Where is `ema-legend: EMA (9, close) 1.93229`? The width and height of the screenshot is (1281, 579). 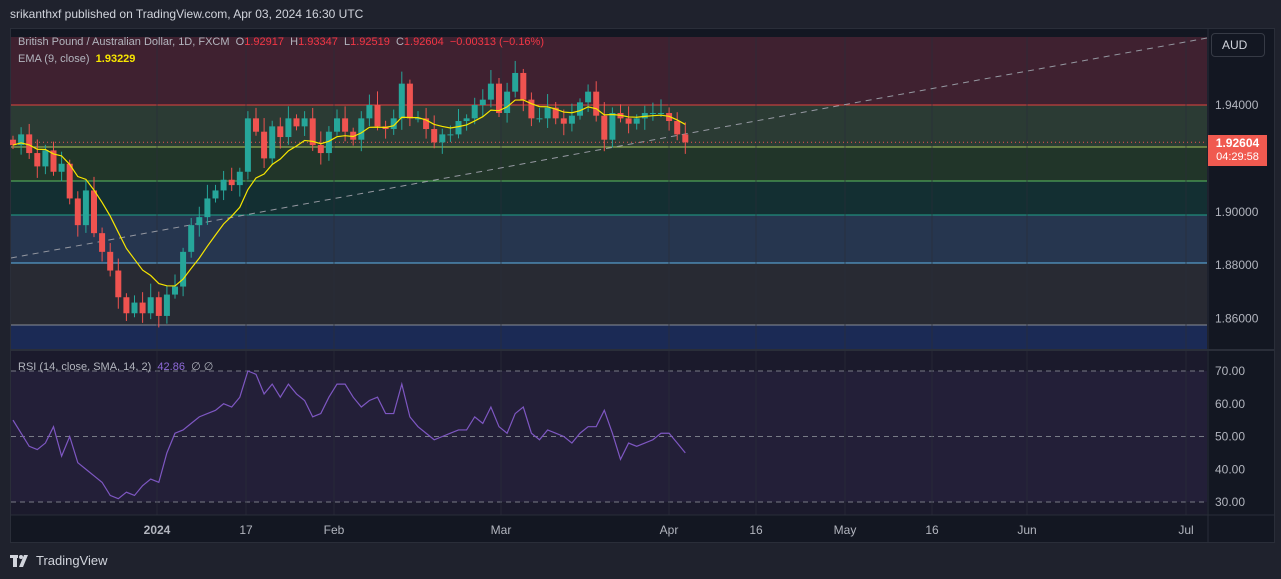 ema-legend: EMA (9, close) 1.93229 is located at coordinates (76, 59).